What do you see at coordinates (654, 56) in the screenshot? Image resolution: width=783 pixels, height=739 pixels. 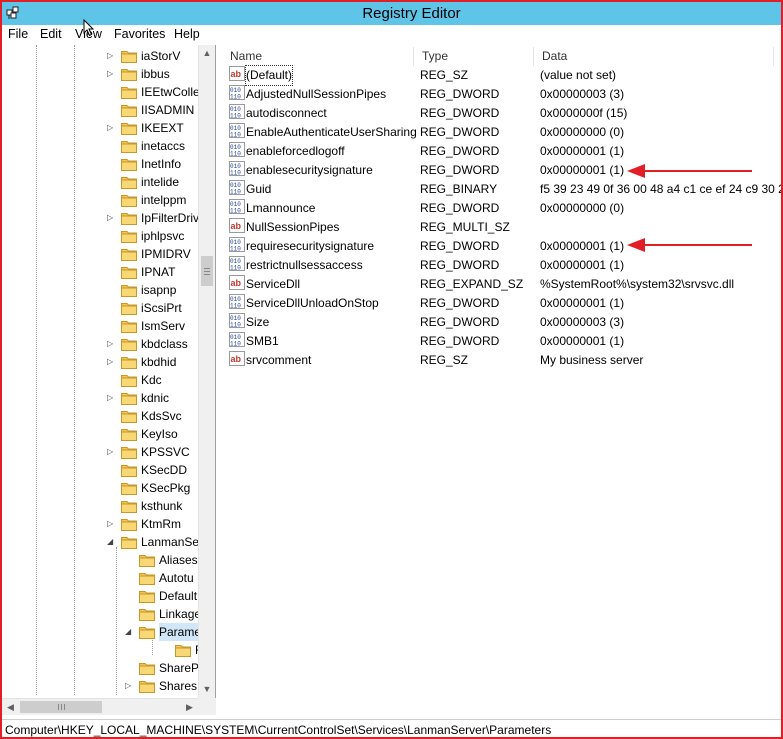 I see `column-header-data: Data` at bounding box center [654, 56].